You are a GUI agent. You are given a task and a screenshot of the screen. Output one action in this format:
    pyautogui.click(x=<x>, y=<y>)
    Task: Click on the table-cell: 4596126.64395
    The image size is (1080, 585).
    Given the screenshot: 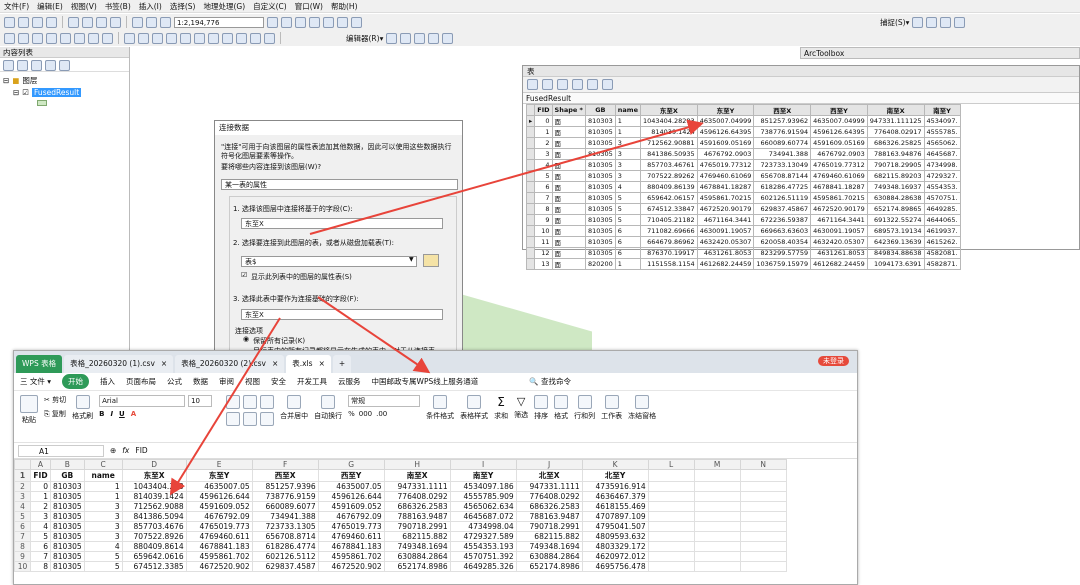 What is the action you would take?
    pyautogui.click(x=839, y=132)
    